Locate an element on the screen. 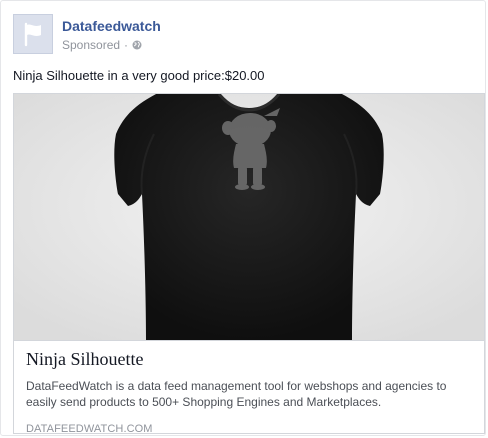 The width and height of the screenshot is (488, 438). link-title: Ninja Silhouette is located at coordinates (251, 359).